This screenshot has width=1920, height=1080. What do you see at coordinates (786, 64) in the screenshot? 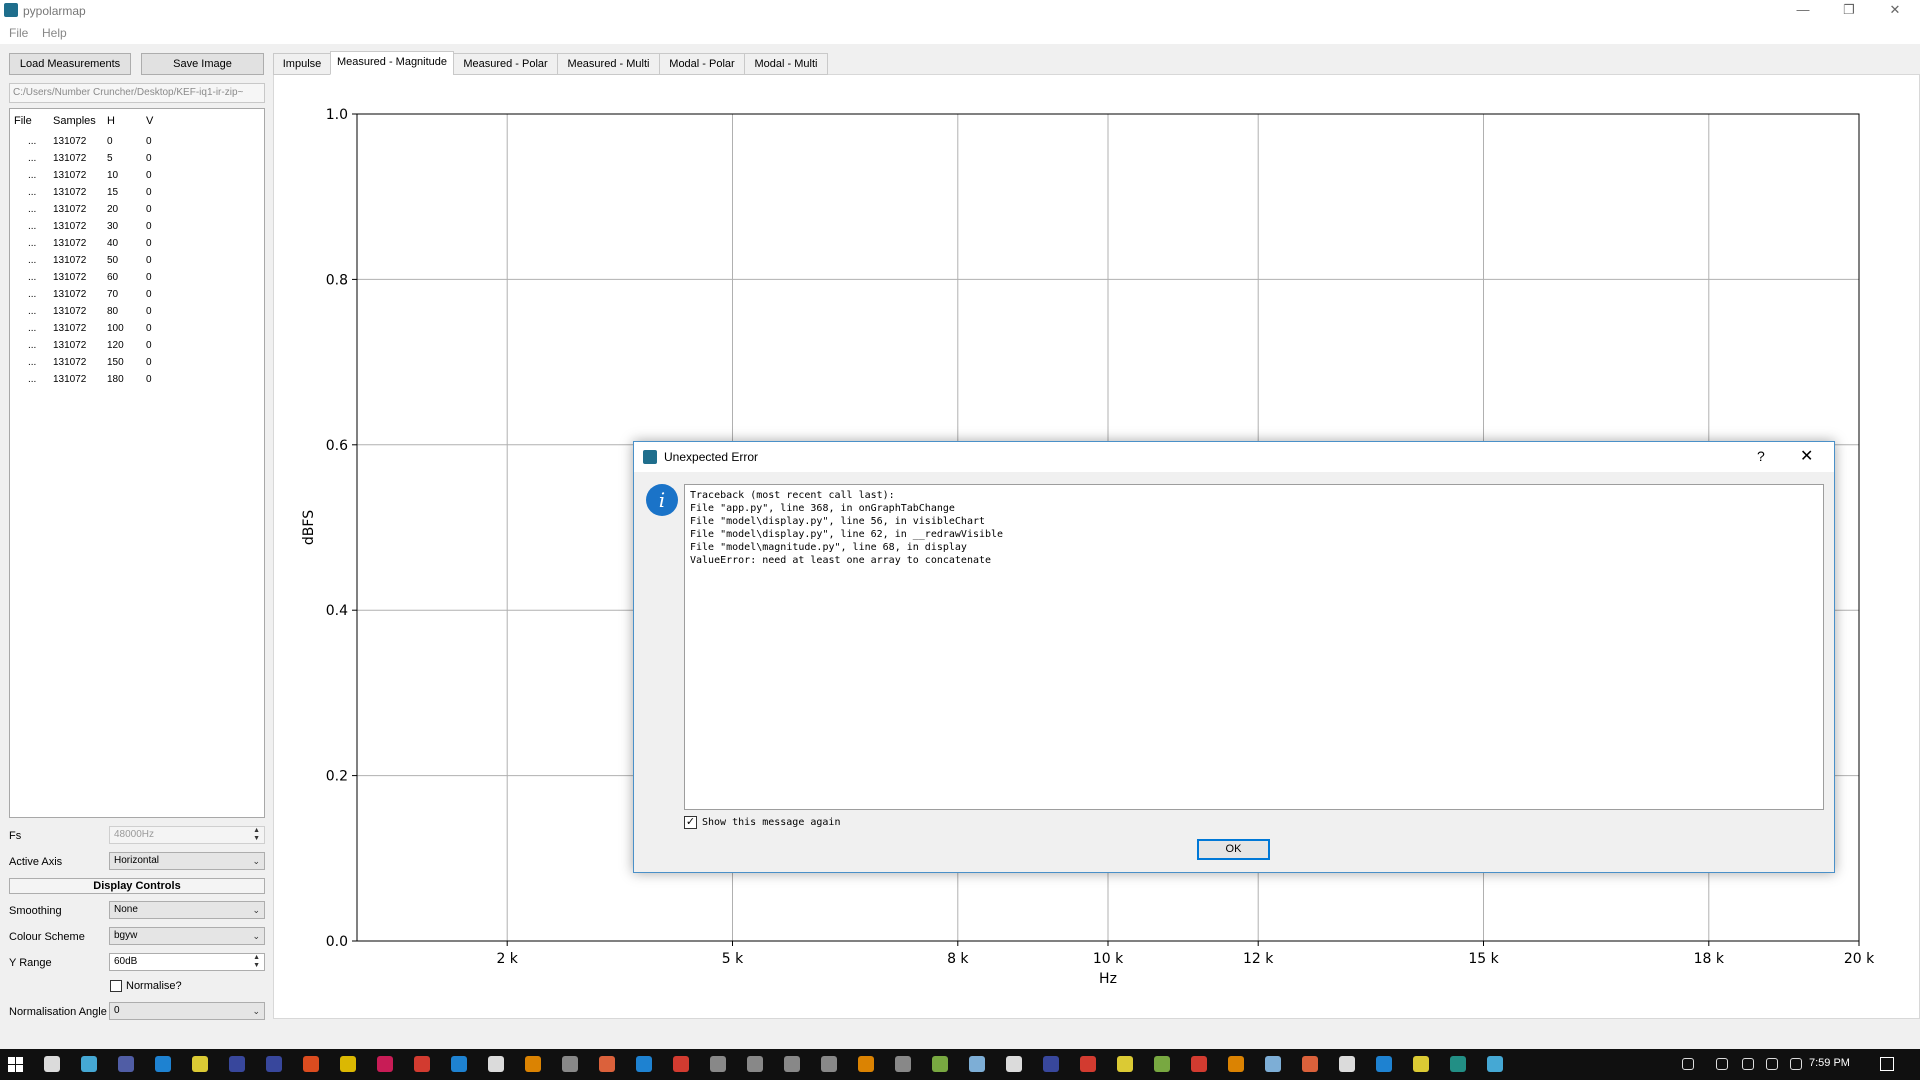
I see `tab-modal-multi: Modal - Multi` at bounding box center [786, 64].